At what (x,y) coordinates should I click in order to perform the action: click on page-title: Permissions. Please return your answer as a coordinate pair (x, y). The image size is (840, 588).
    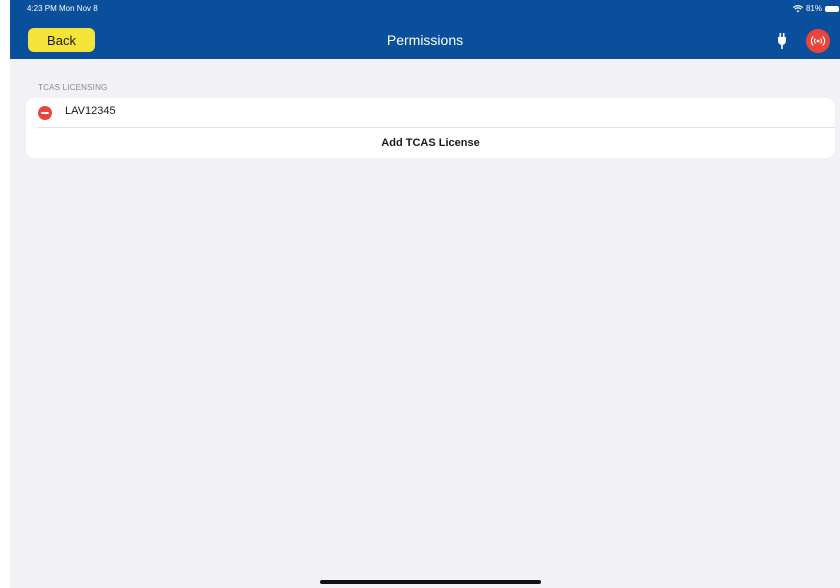
    Looking at the image, I should click on (425, 40).